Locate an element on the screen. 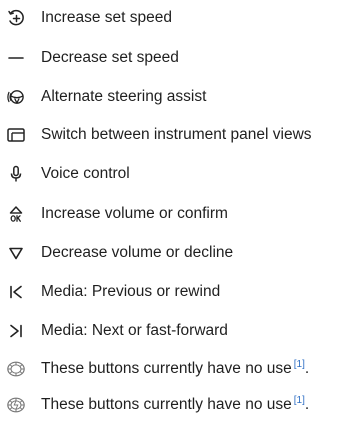 The image size is (362, 422). increase-set-speed-icon is located at coordinates (16, 18).